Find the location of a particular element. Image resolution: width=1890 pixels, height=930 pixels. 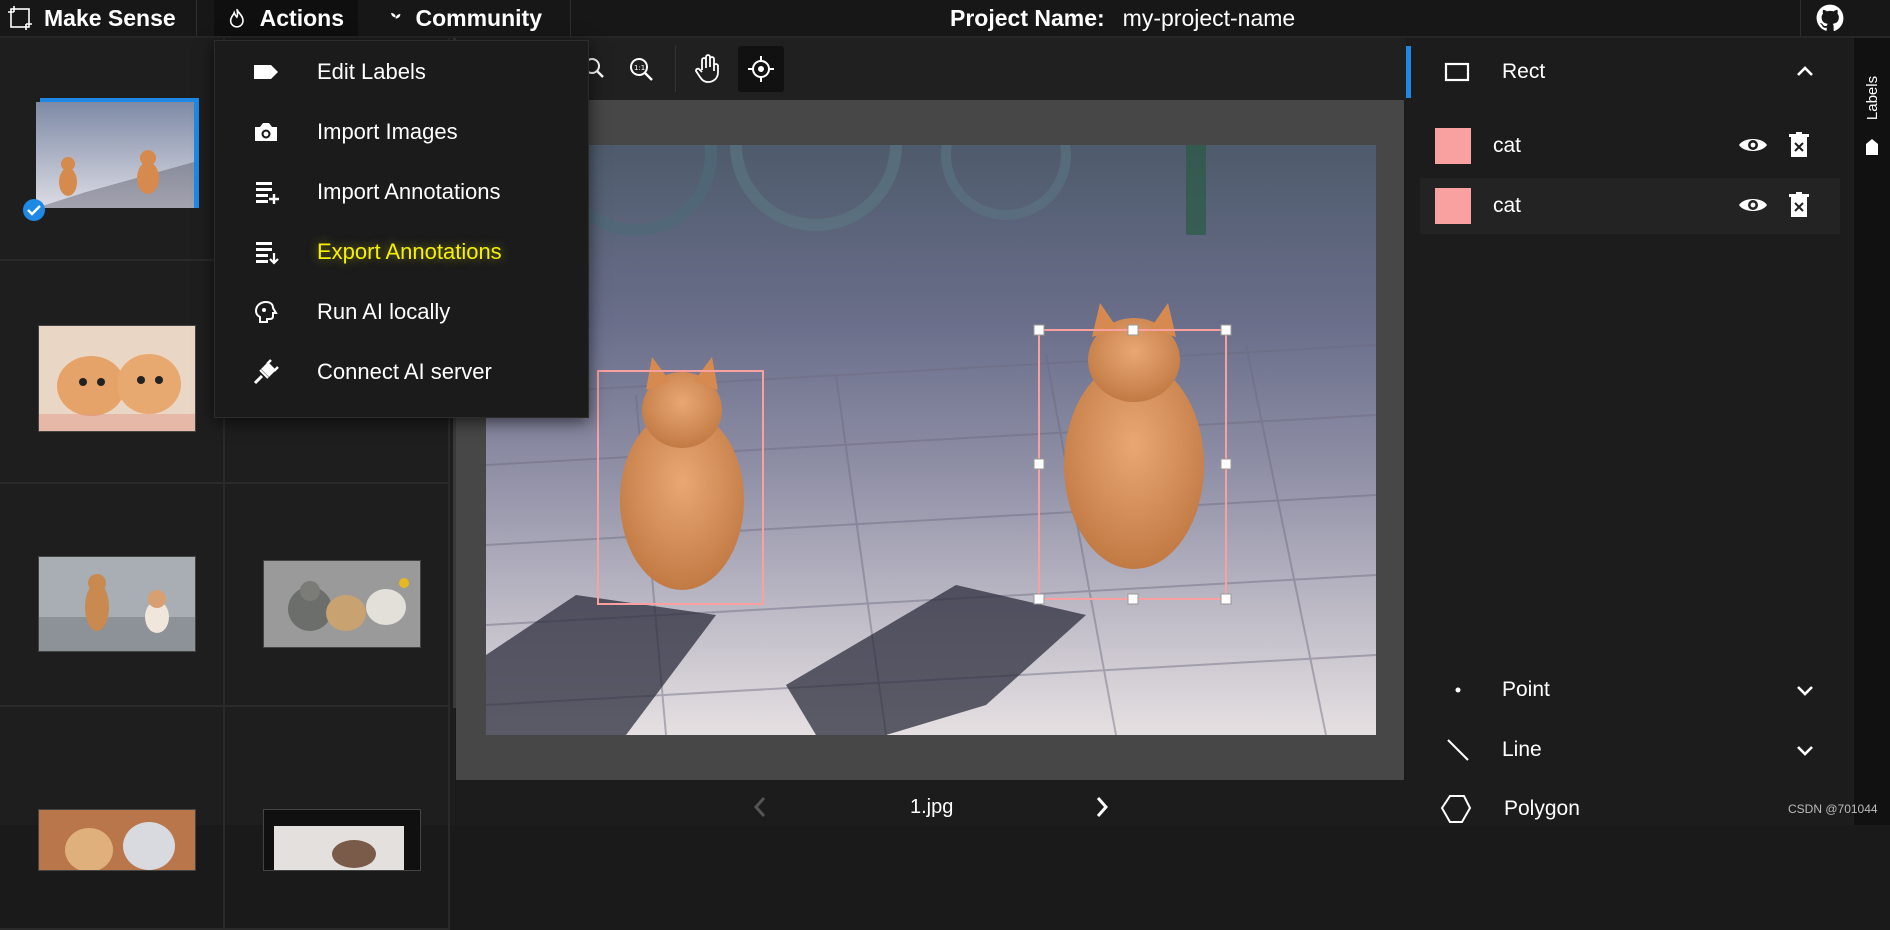

plug-icon is located at coordinates (266, 372).